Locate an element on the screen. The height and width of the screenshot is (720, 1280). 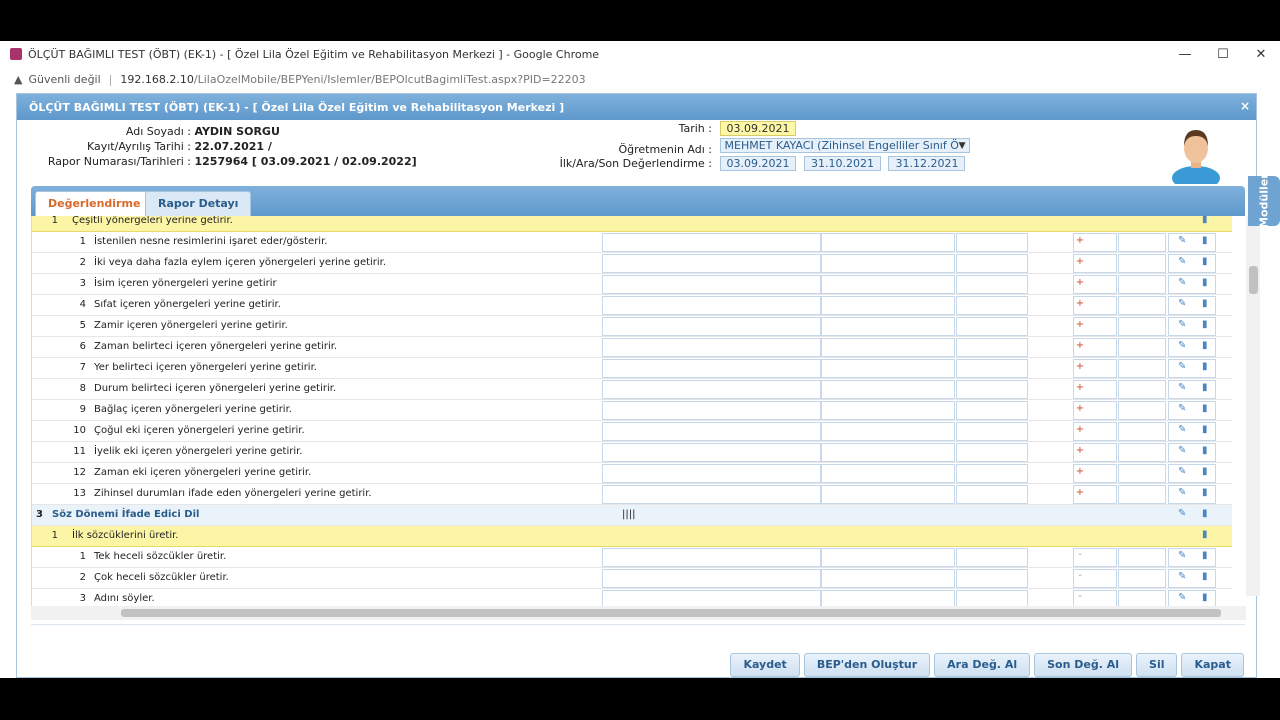
url-host: 192.168.2.10 is located at coordinates (156, 79).